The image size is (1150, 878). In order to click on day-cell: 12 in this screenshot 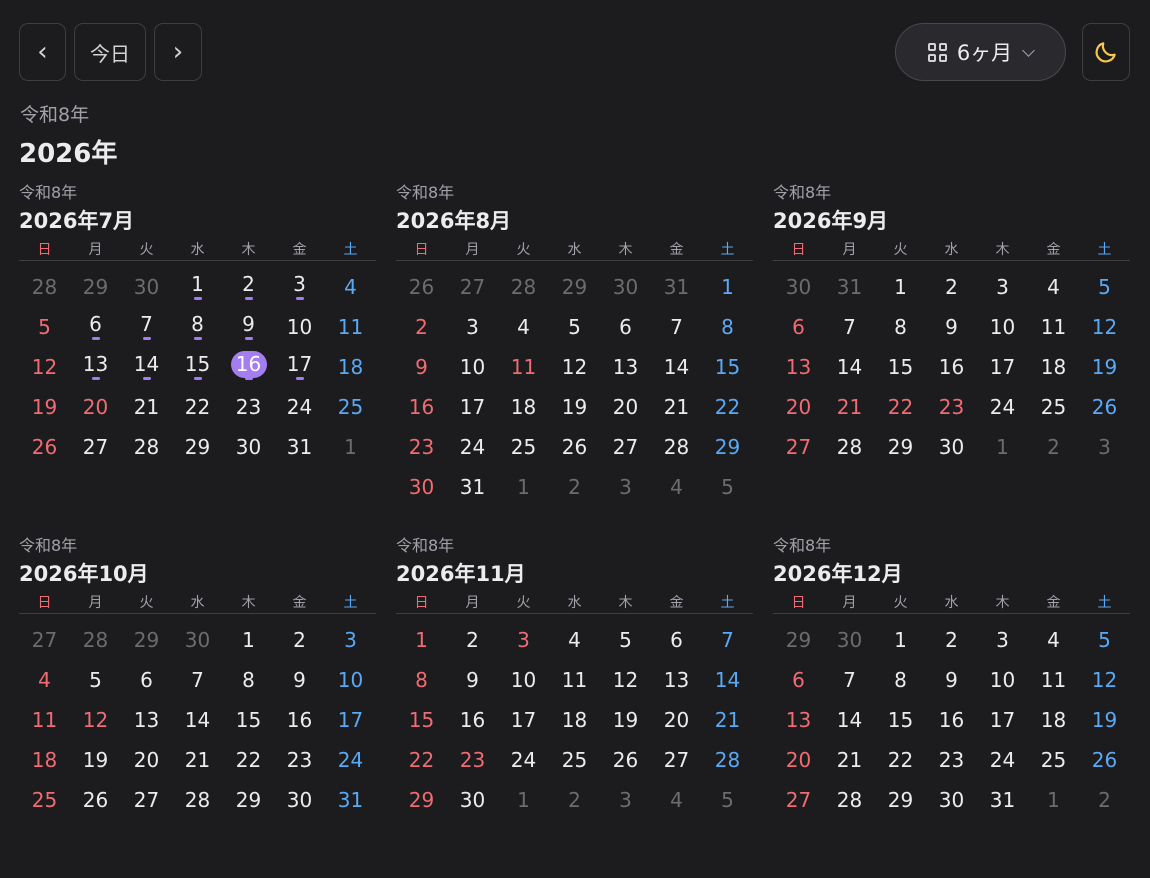, I will do `click(1104, 680)`.